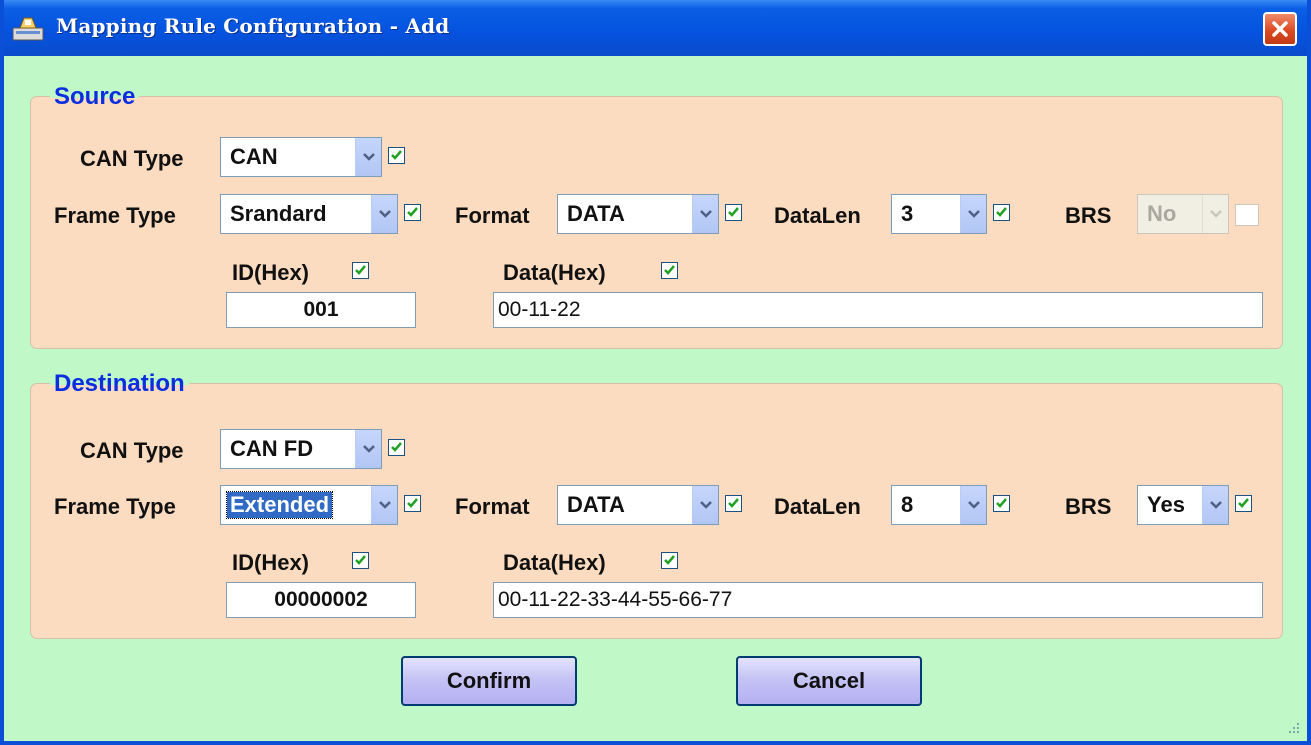 The image size is (1311, 745). Describe the element at coordinates (253, 26) in the screenshot. I see `window-title: Mapping Rule Configuration - Add` at that location.